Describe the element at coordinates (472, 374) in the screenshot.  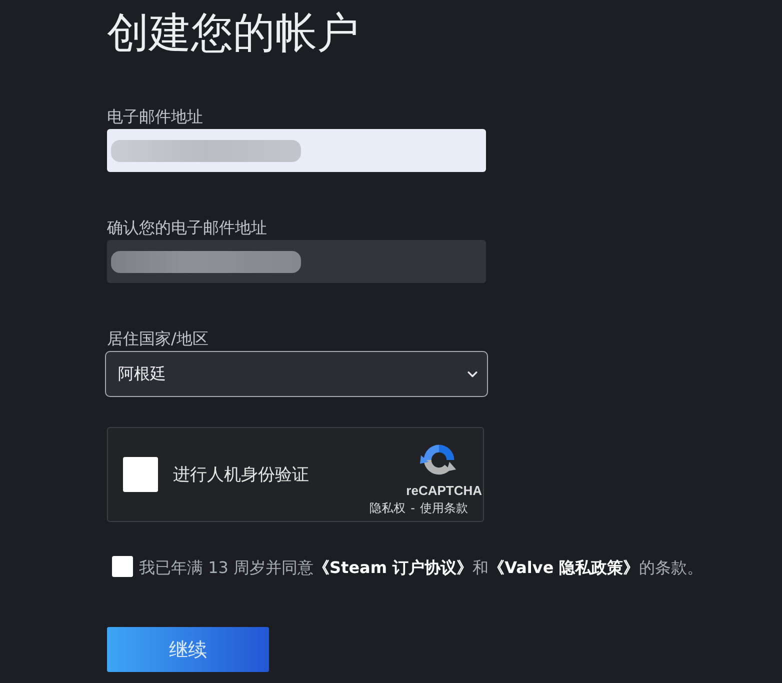
I see `chevron-down-icon` at that location.